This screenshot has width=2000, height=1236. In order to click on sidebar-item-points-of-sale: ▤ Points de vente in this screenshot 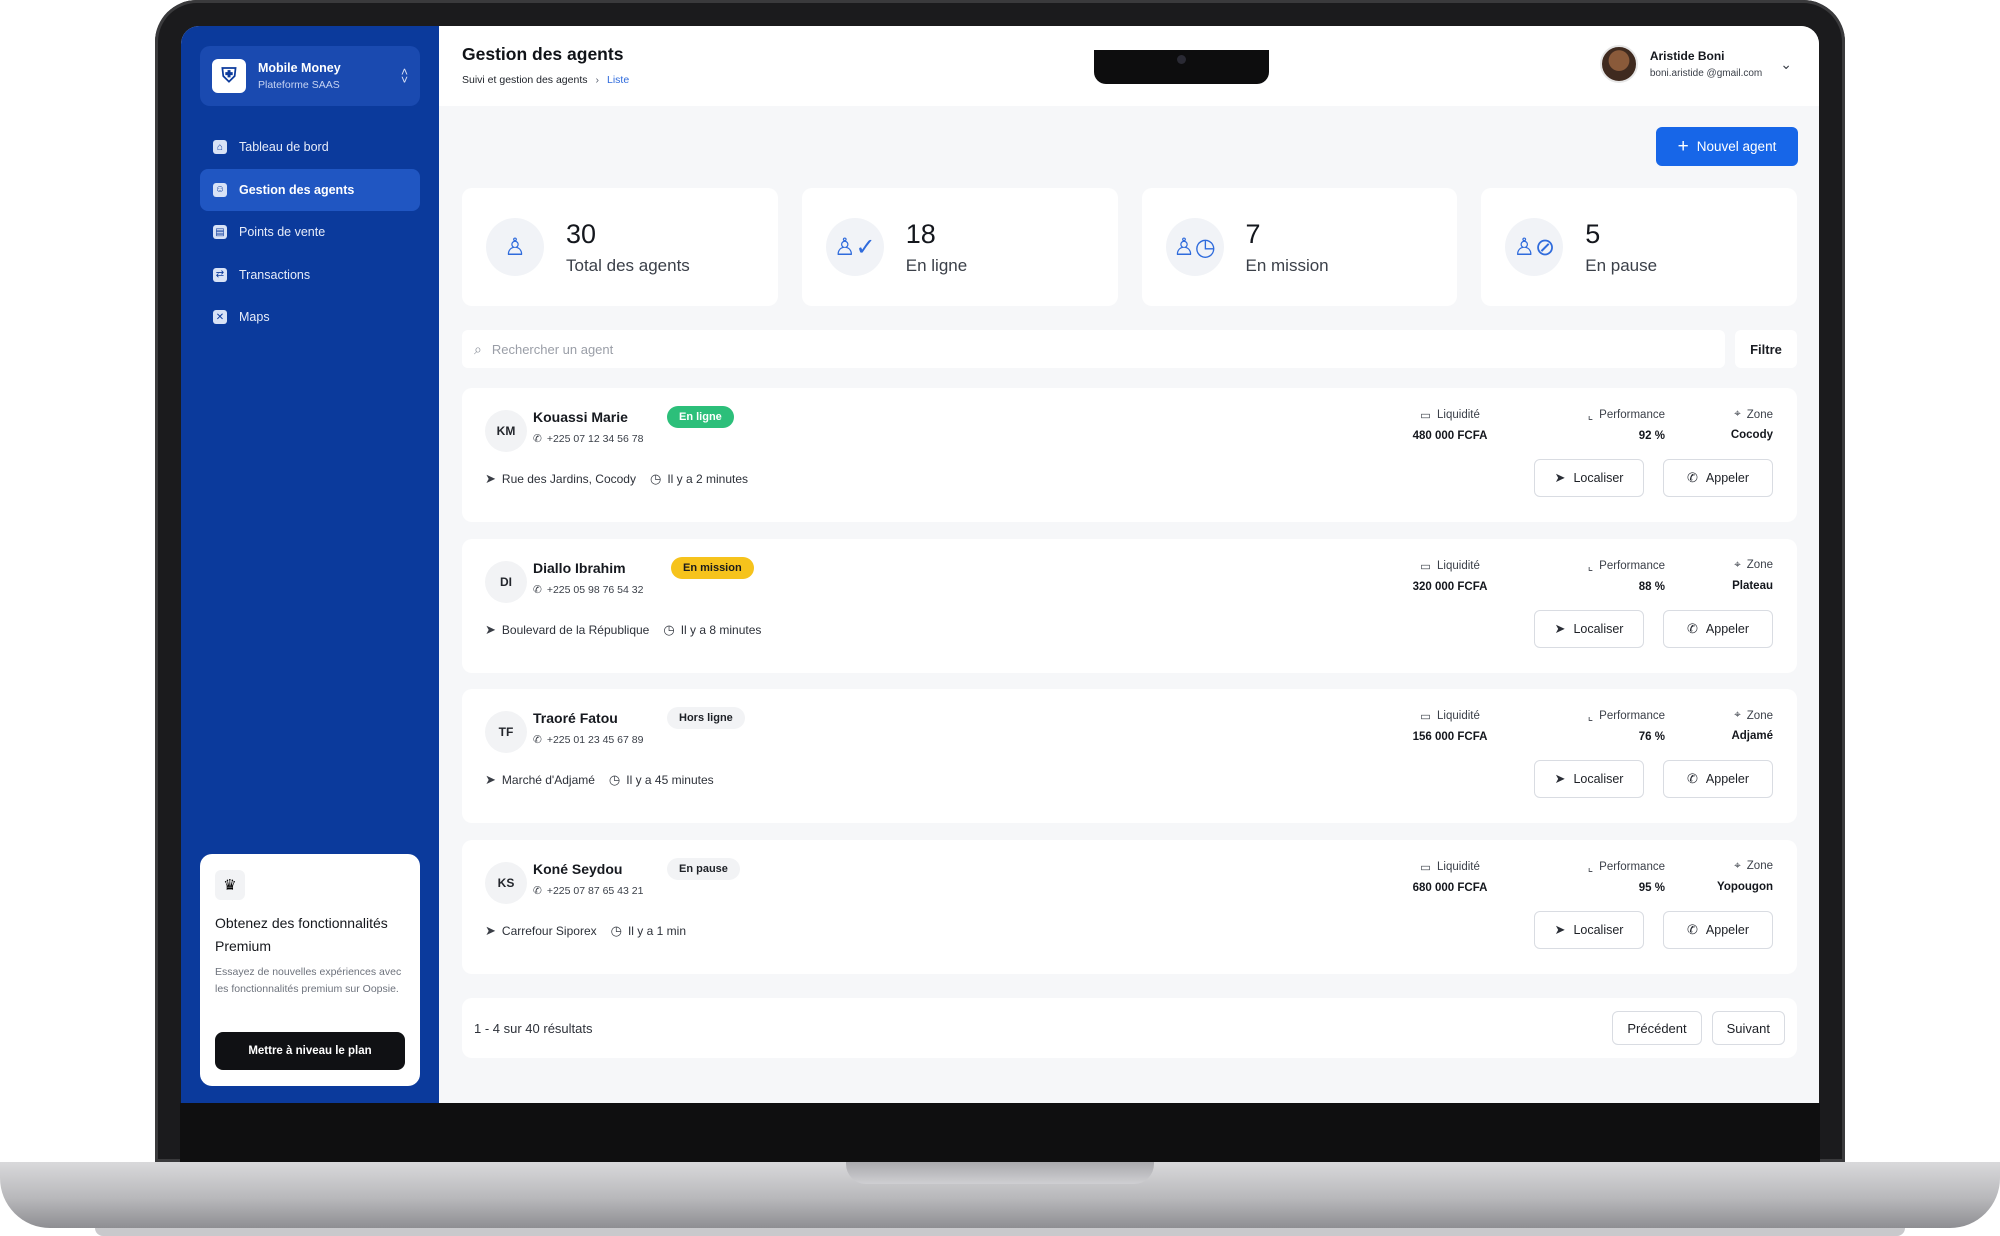, I will do `click(310, 232)`.